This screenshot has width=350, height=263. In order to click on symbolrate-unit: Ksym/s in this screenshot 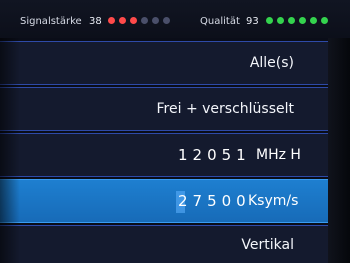, I will do `click(273, 201)`.